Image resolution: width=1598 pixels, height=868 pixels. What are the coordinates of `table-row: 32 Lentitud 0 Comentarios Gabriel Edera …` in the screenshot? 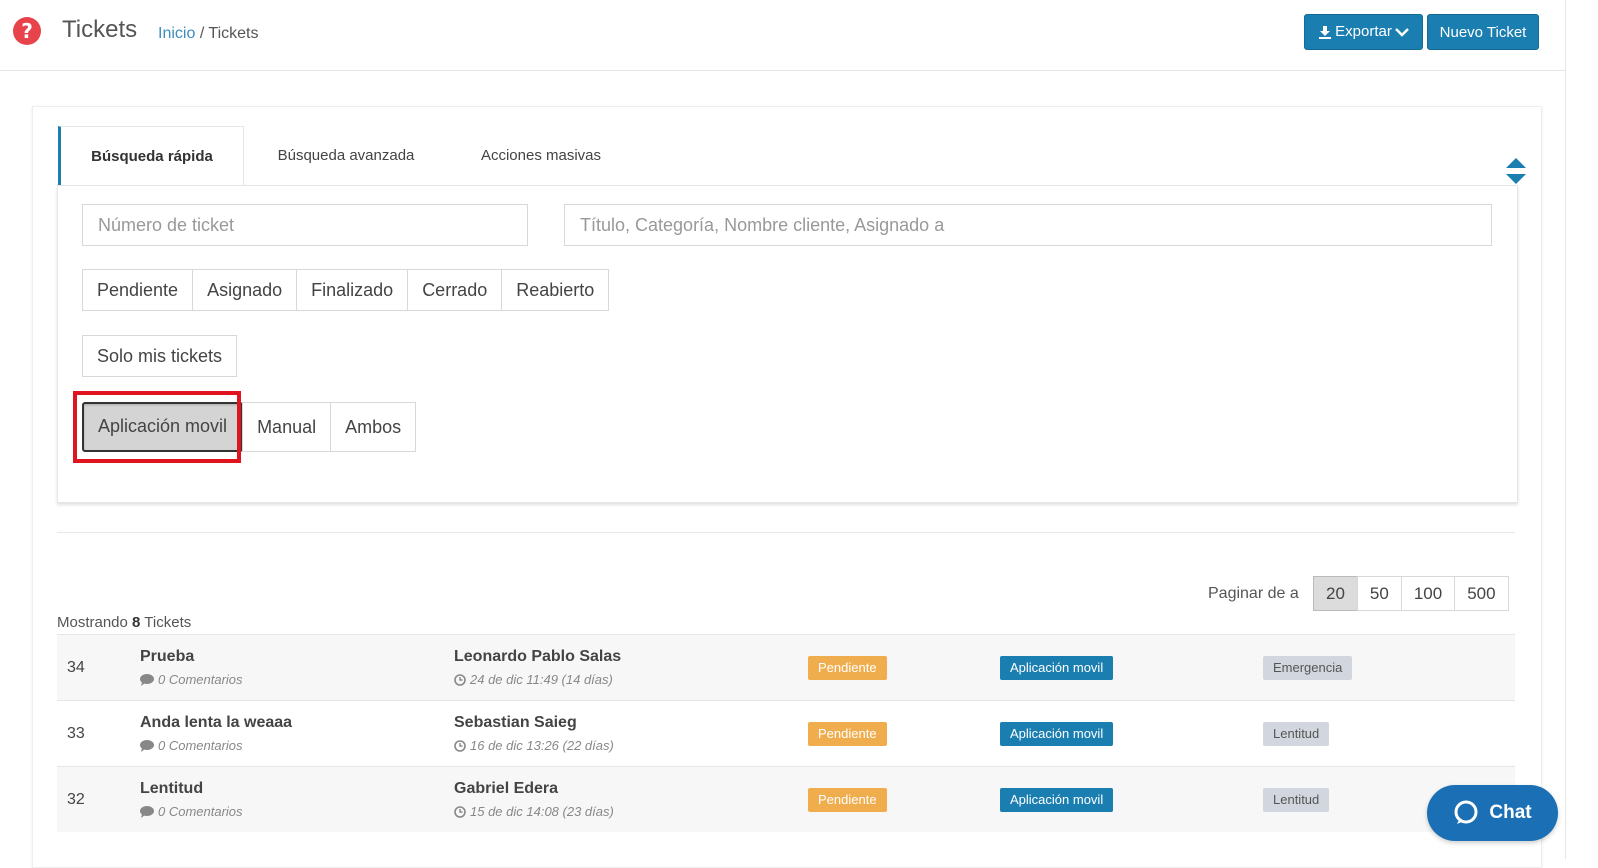 It's located at (786, 799).